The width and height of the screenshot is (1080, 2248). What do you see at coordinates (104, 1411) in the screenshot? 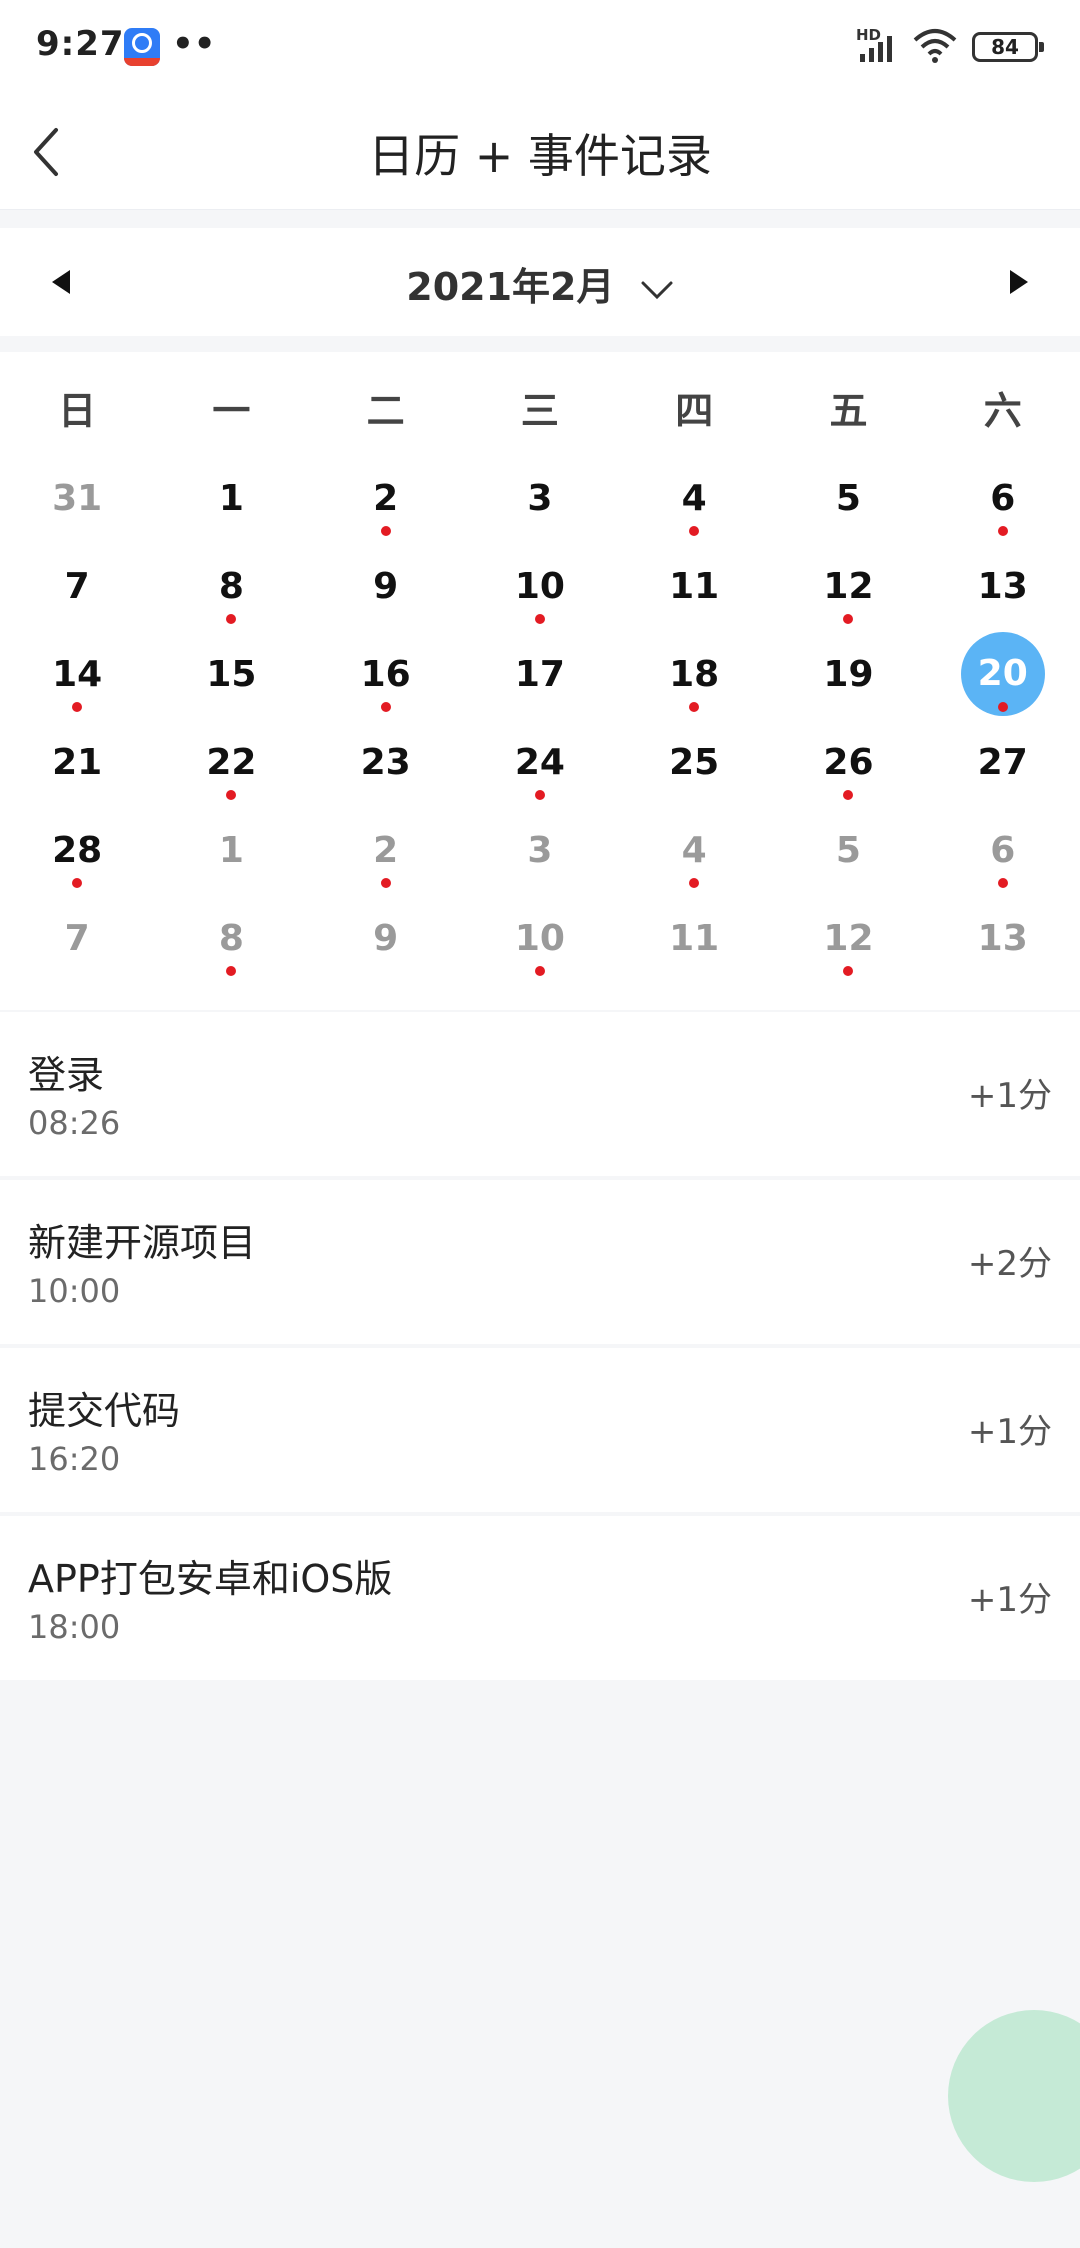
I see `event-name: 提交代码` at bounding box center [104, 1411].